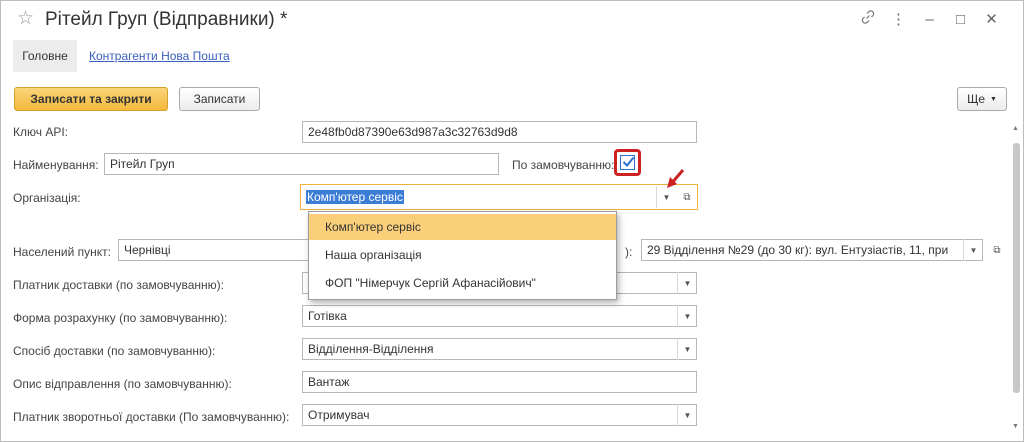 Image resolution: width=1024 pixels, height=442 pixels. What do you see at coordinates (687, 283) in the screenshot?
I see `payer-dropdown-button: ▼` at bounding box center [687, 283].